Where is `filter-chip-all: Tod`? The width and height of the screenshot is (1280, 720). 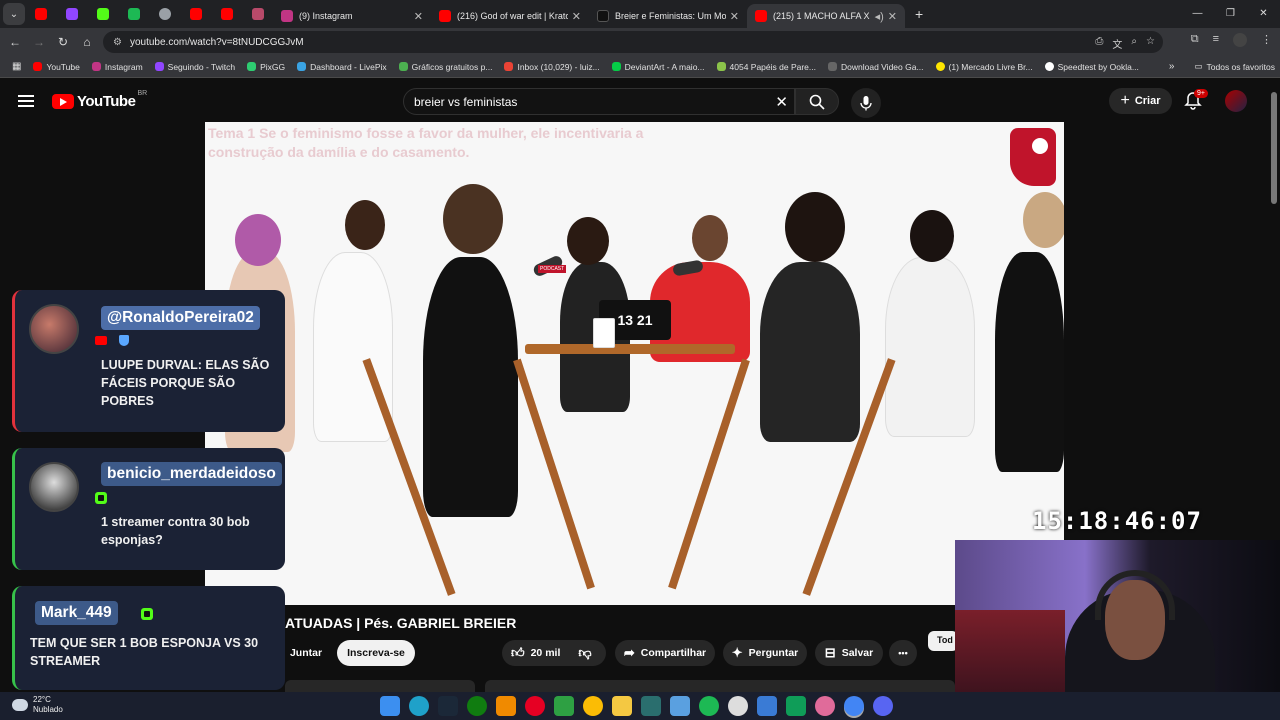
filter-chip-all: Tod is located at coordinates (943, 641).